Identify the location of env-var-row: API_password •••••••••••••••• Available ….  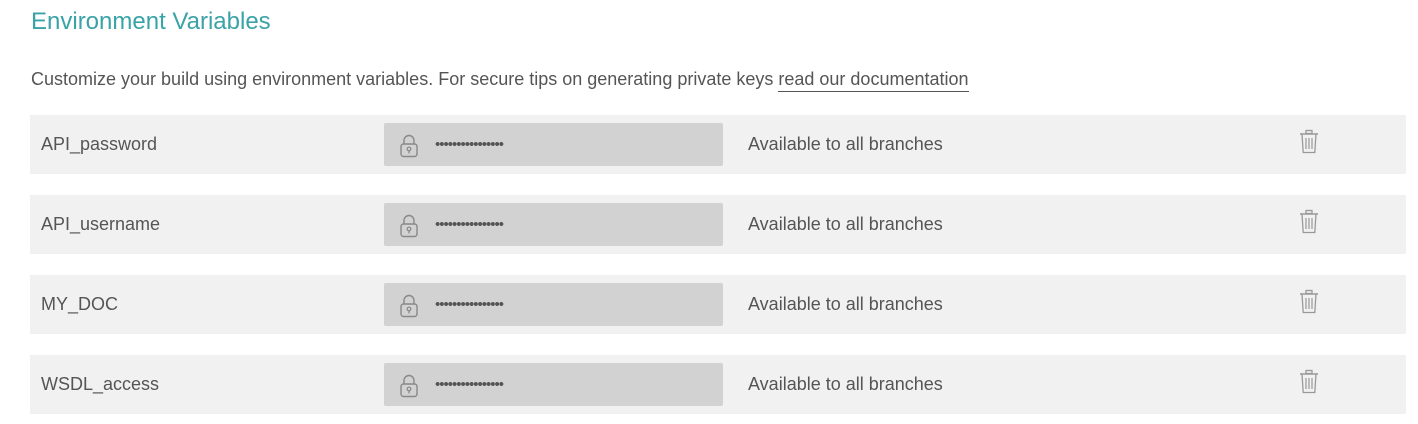
(718, 144).